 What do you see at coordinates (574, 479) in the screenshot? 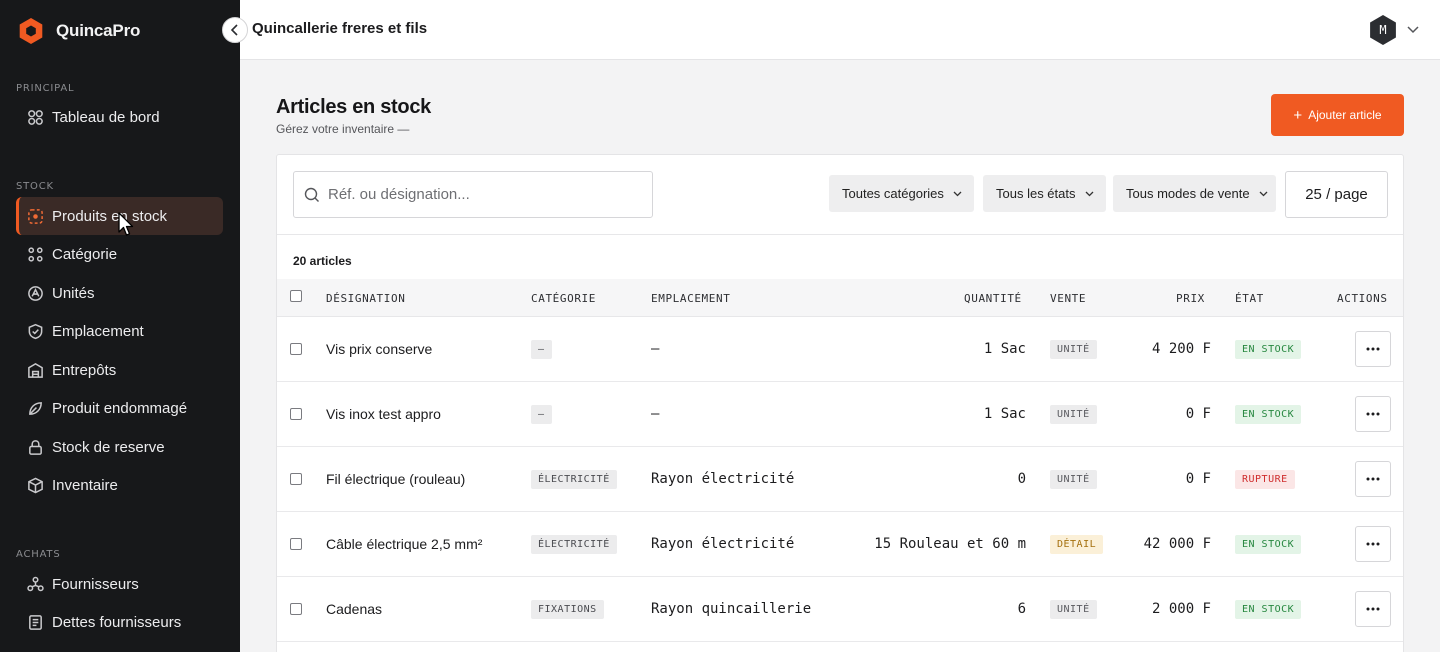
I see `cell-categorie: ÉLECTRICITÉ` at bounding box center [574, 479].